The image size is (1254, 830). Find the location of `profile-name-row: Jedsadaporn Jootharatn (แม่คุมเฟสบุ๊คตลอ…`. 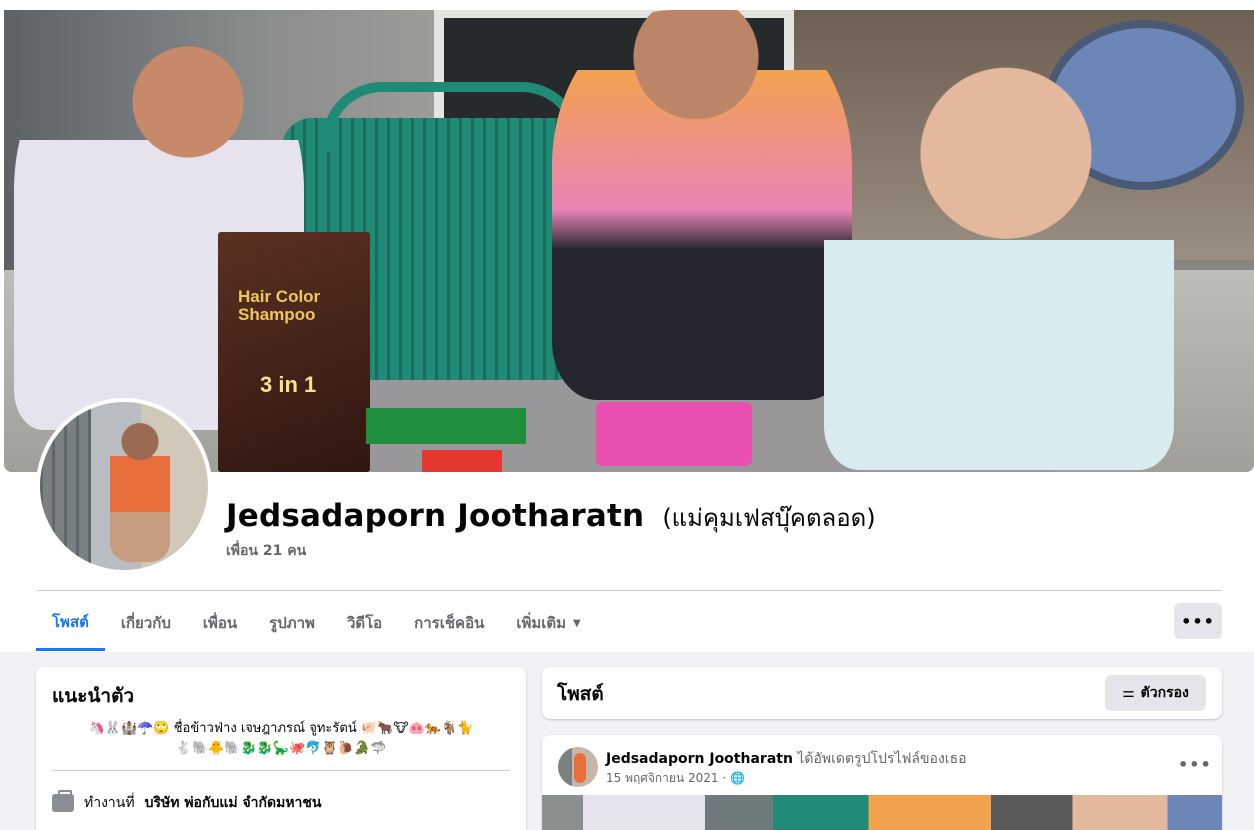

profile-name-row: Jedsadaporn Jootharatn (แม่คุมเฟสบุ๊คตลอ… is located at coordinates (551, 517).